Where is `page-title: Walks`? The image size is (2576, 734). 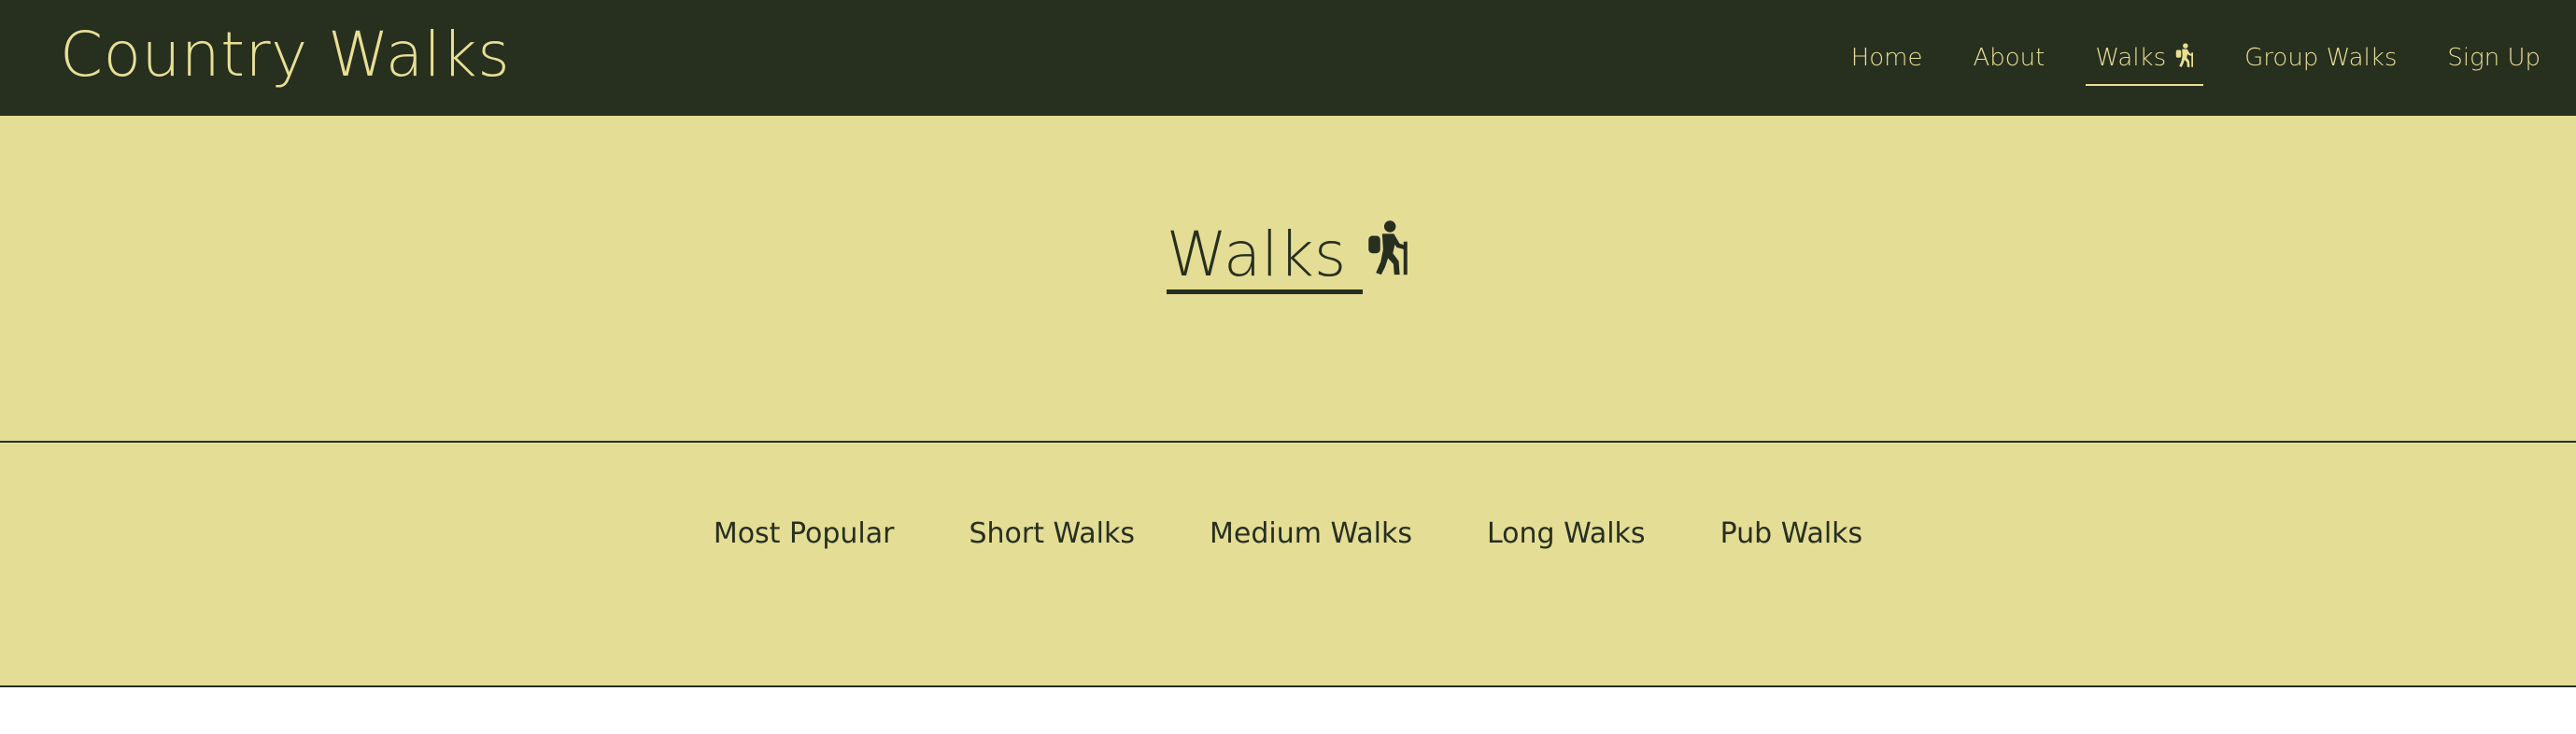
page-title: Walks is located at coordinates (1287, 257).